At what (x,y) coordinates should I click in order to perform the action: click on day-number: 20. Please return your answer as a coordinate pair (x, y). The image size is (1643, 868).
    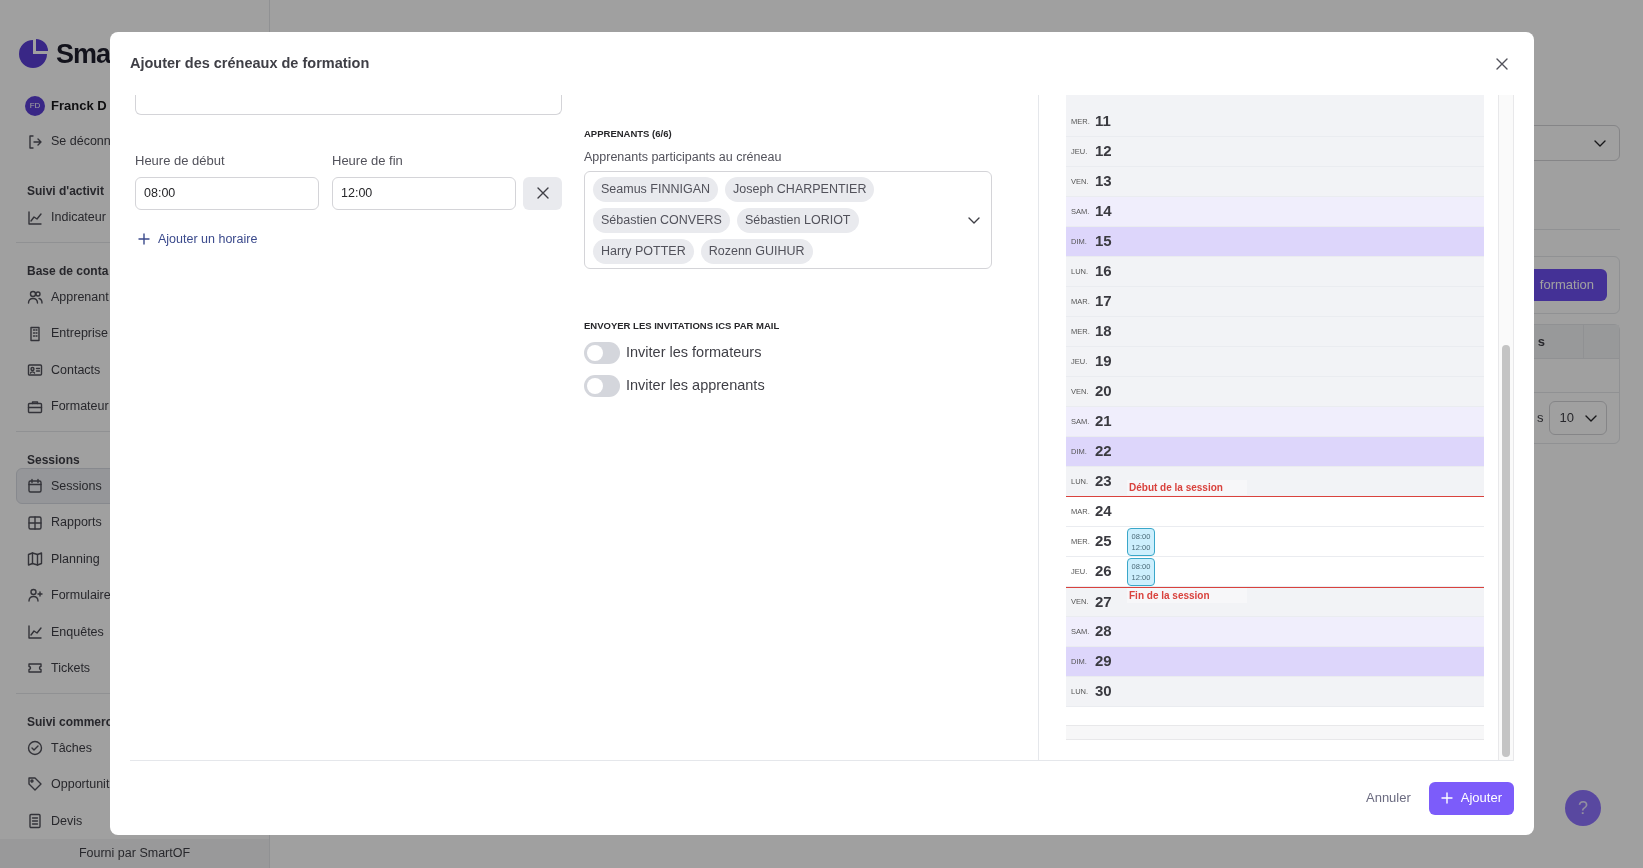
    Looking at the image, I should click on (1104, 391).